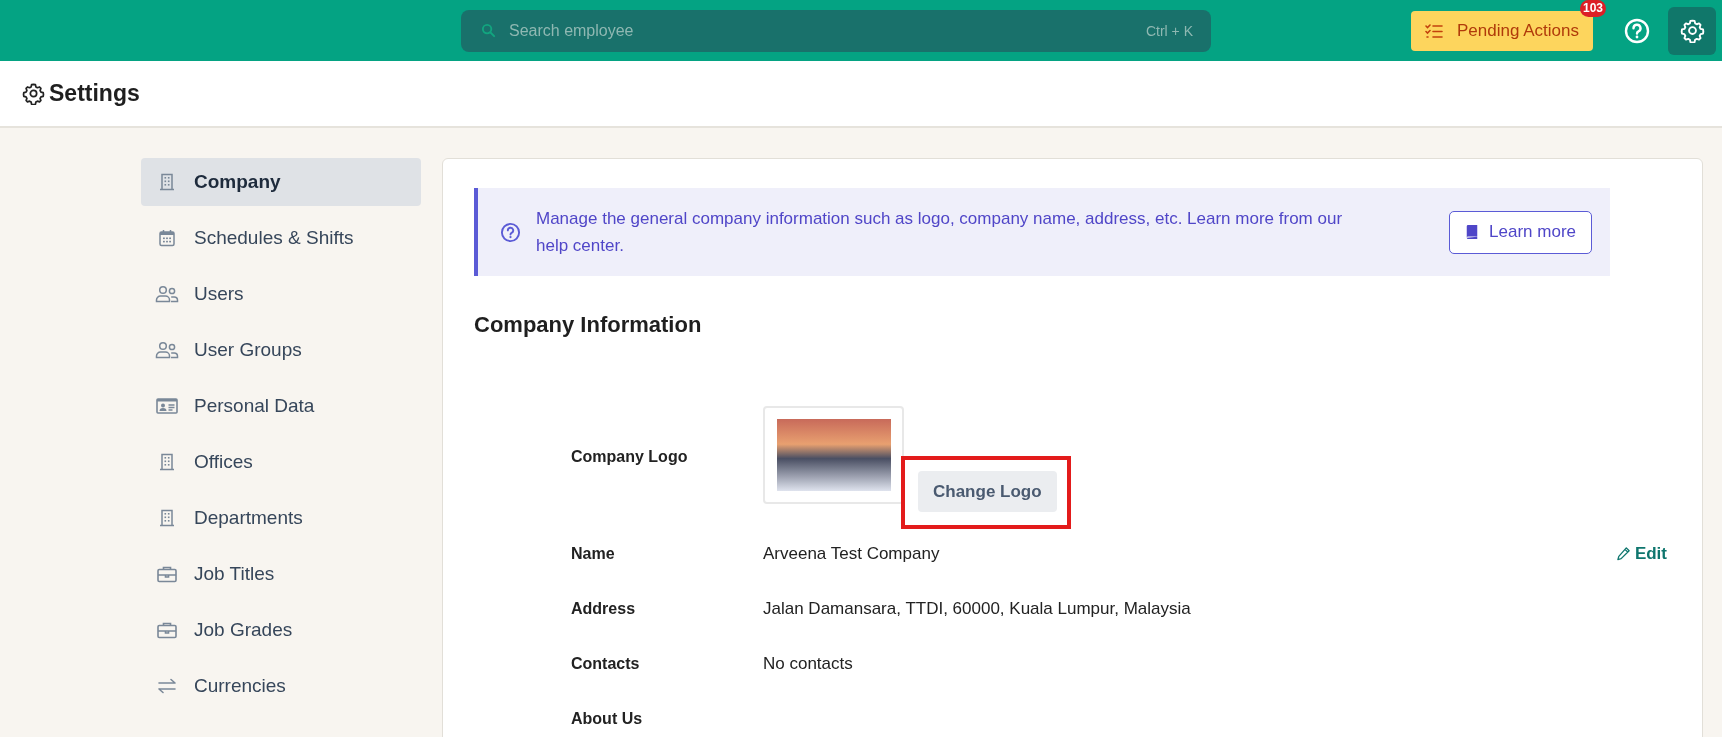 This screenshot has height=737, width=1722. Describe the element at coordinates (281, 686) in the screenshot. I see `sidebar-item: Currencies` at that location.